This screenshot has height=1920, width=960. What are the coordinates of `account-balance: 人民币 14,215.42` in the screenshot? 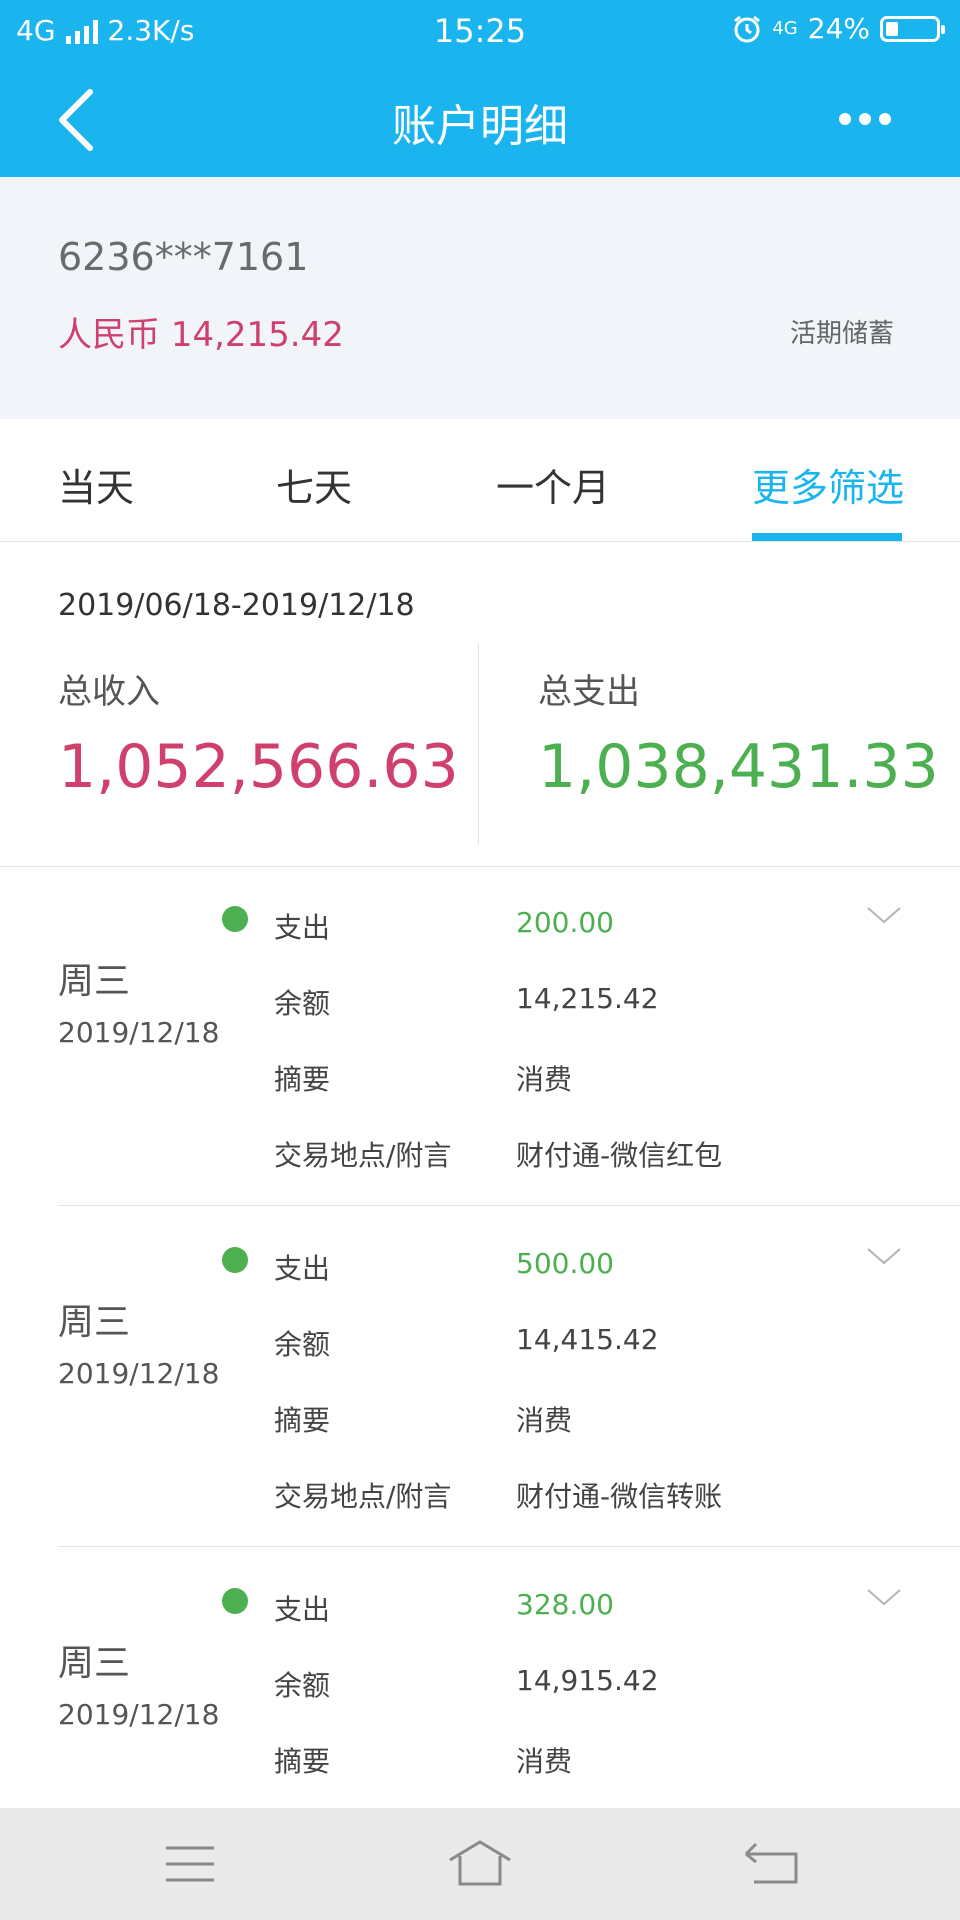 It's located at (201, 331).